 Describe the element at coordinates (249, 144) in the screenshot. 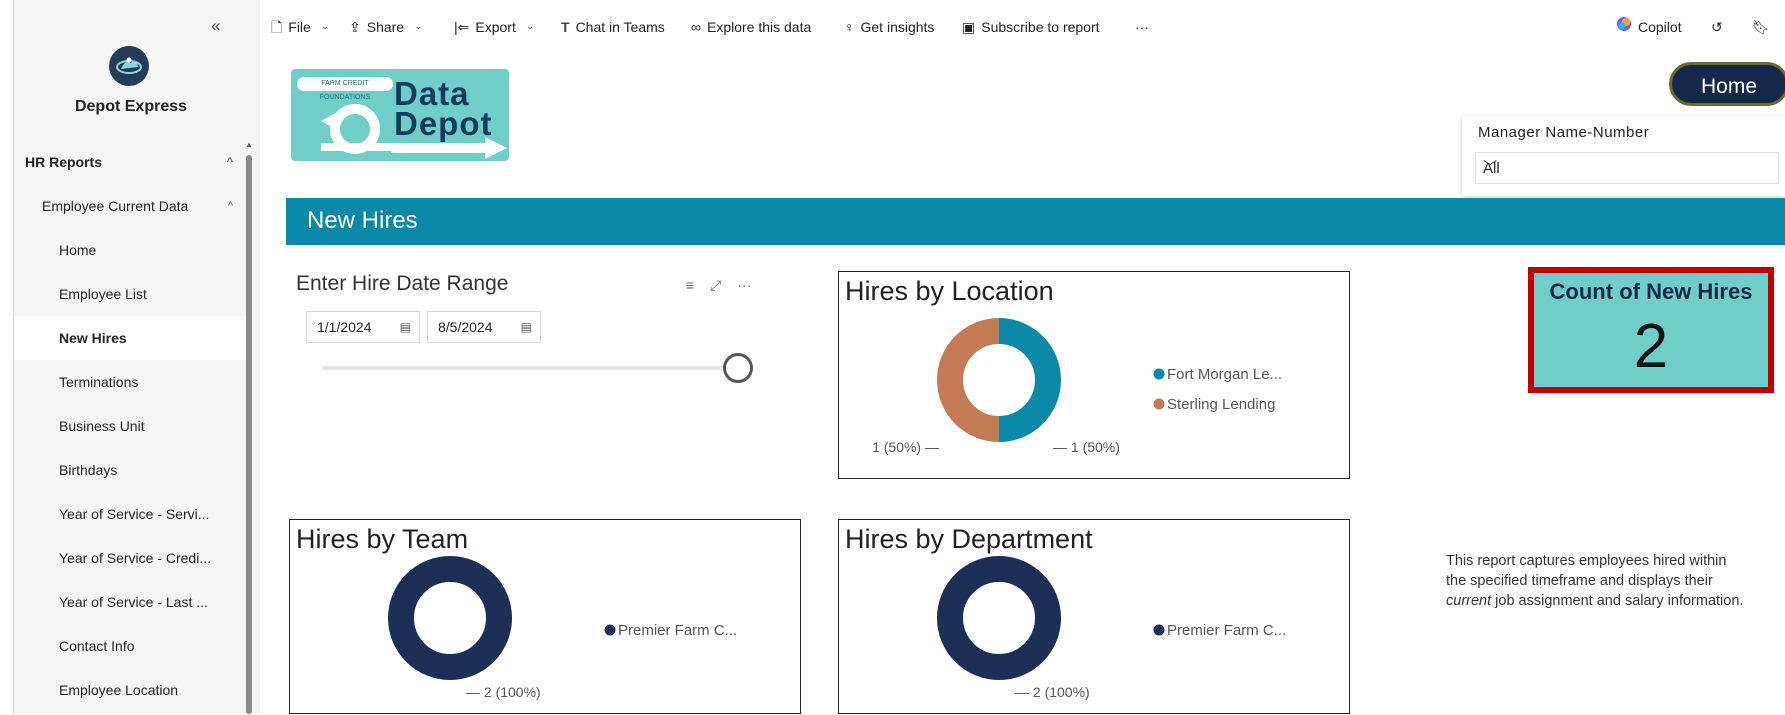

I see `scroll-up-icon: ▲` at that location.